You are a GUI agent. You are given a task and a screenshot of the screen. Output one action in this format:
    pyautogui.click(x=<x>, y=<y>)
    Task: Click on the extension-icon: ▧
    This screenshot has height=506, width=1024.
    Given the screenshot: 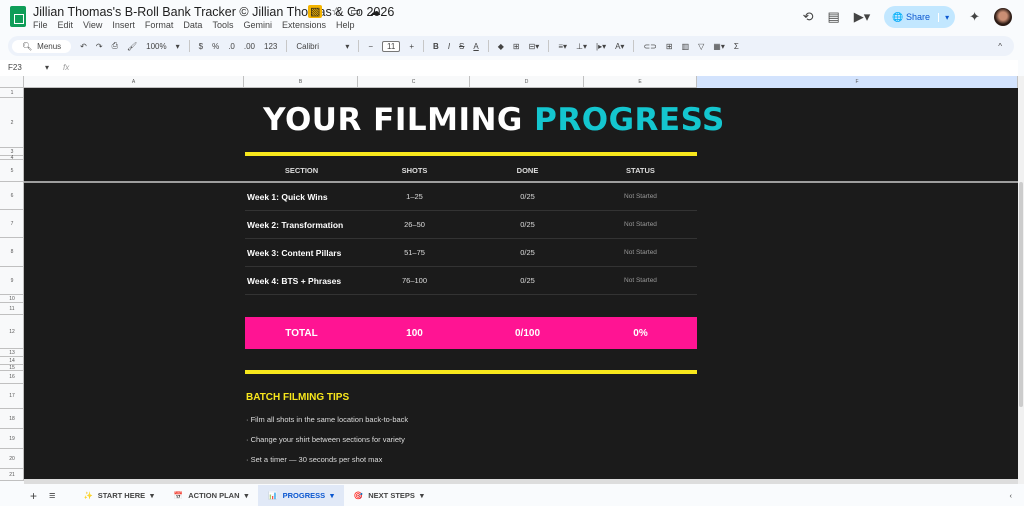 What is the action you would take?
    pyautogui.click(x=315, y=11)
    